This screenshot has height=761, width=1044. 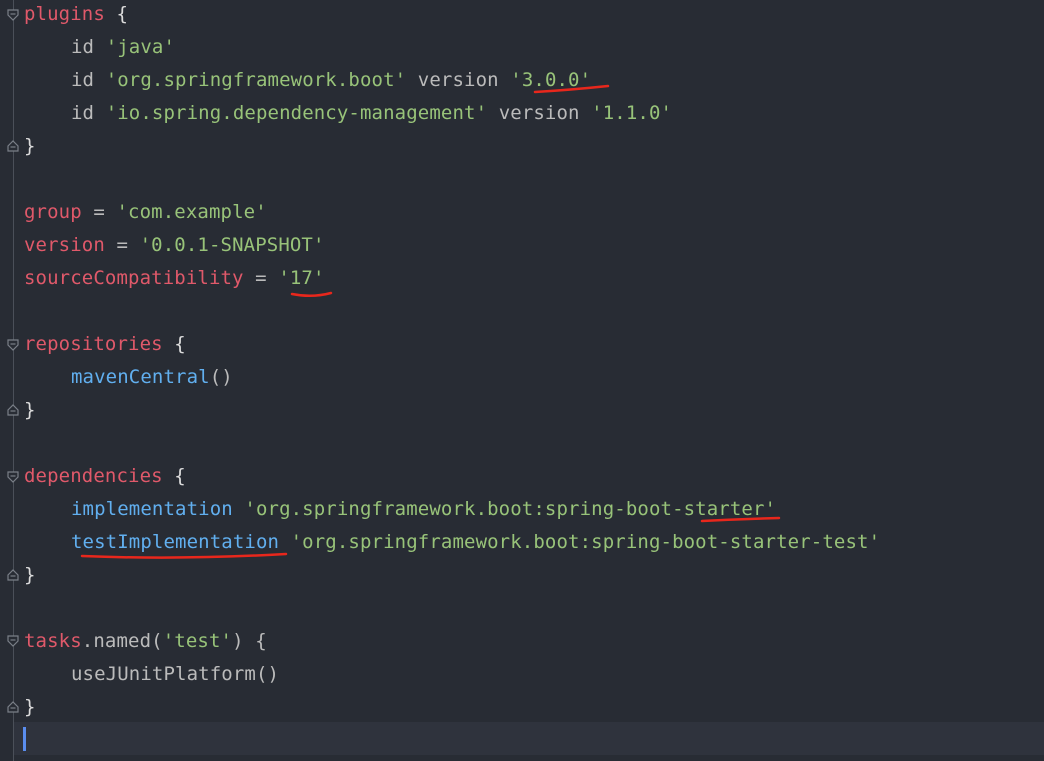 I want to click on code-line: group = 'com.example', so click(x=145, y=212).